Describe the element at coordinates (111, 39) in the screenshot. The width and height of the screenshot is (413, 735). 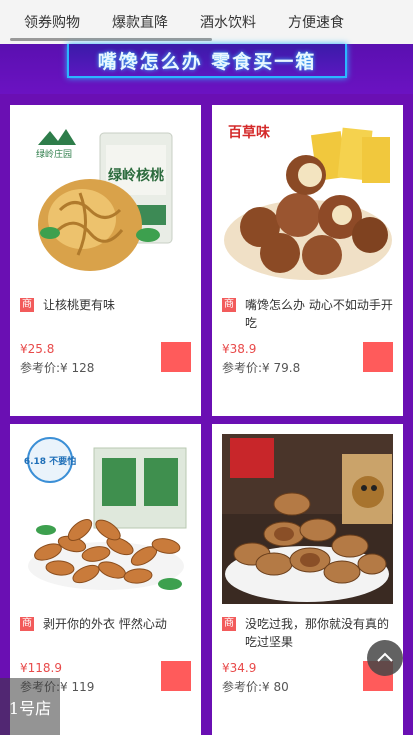
I see `tab-scroll-indicator` at that location.